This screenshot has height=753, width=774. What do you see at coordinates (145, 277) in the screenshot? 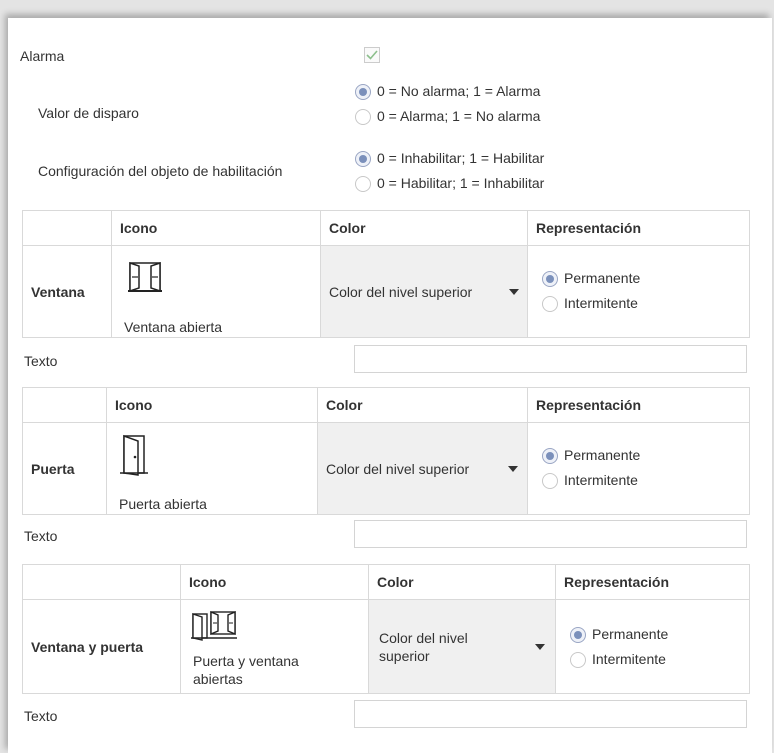
I see `open-window-icon` at bounding box center [145, 277].